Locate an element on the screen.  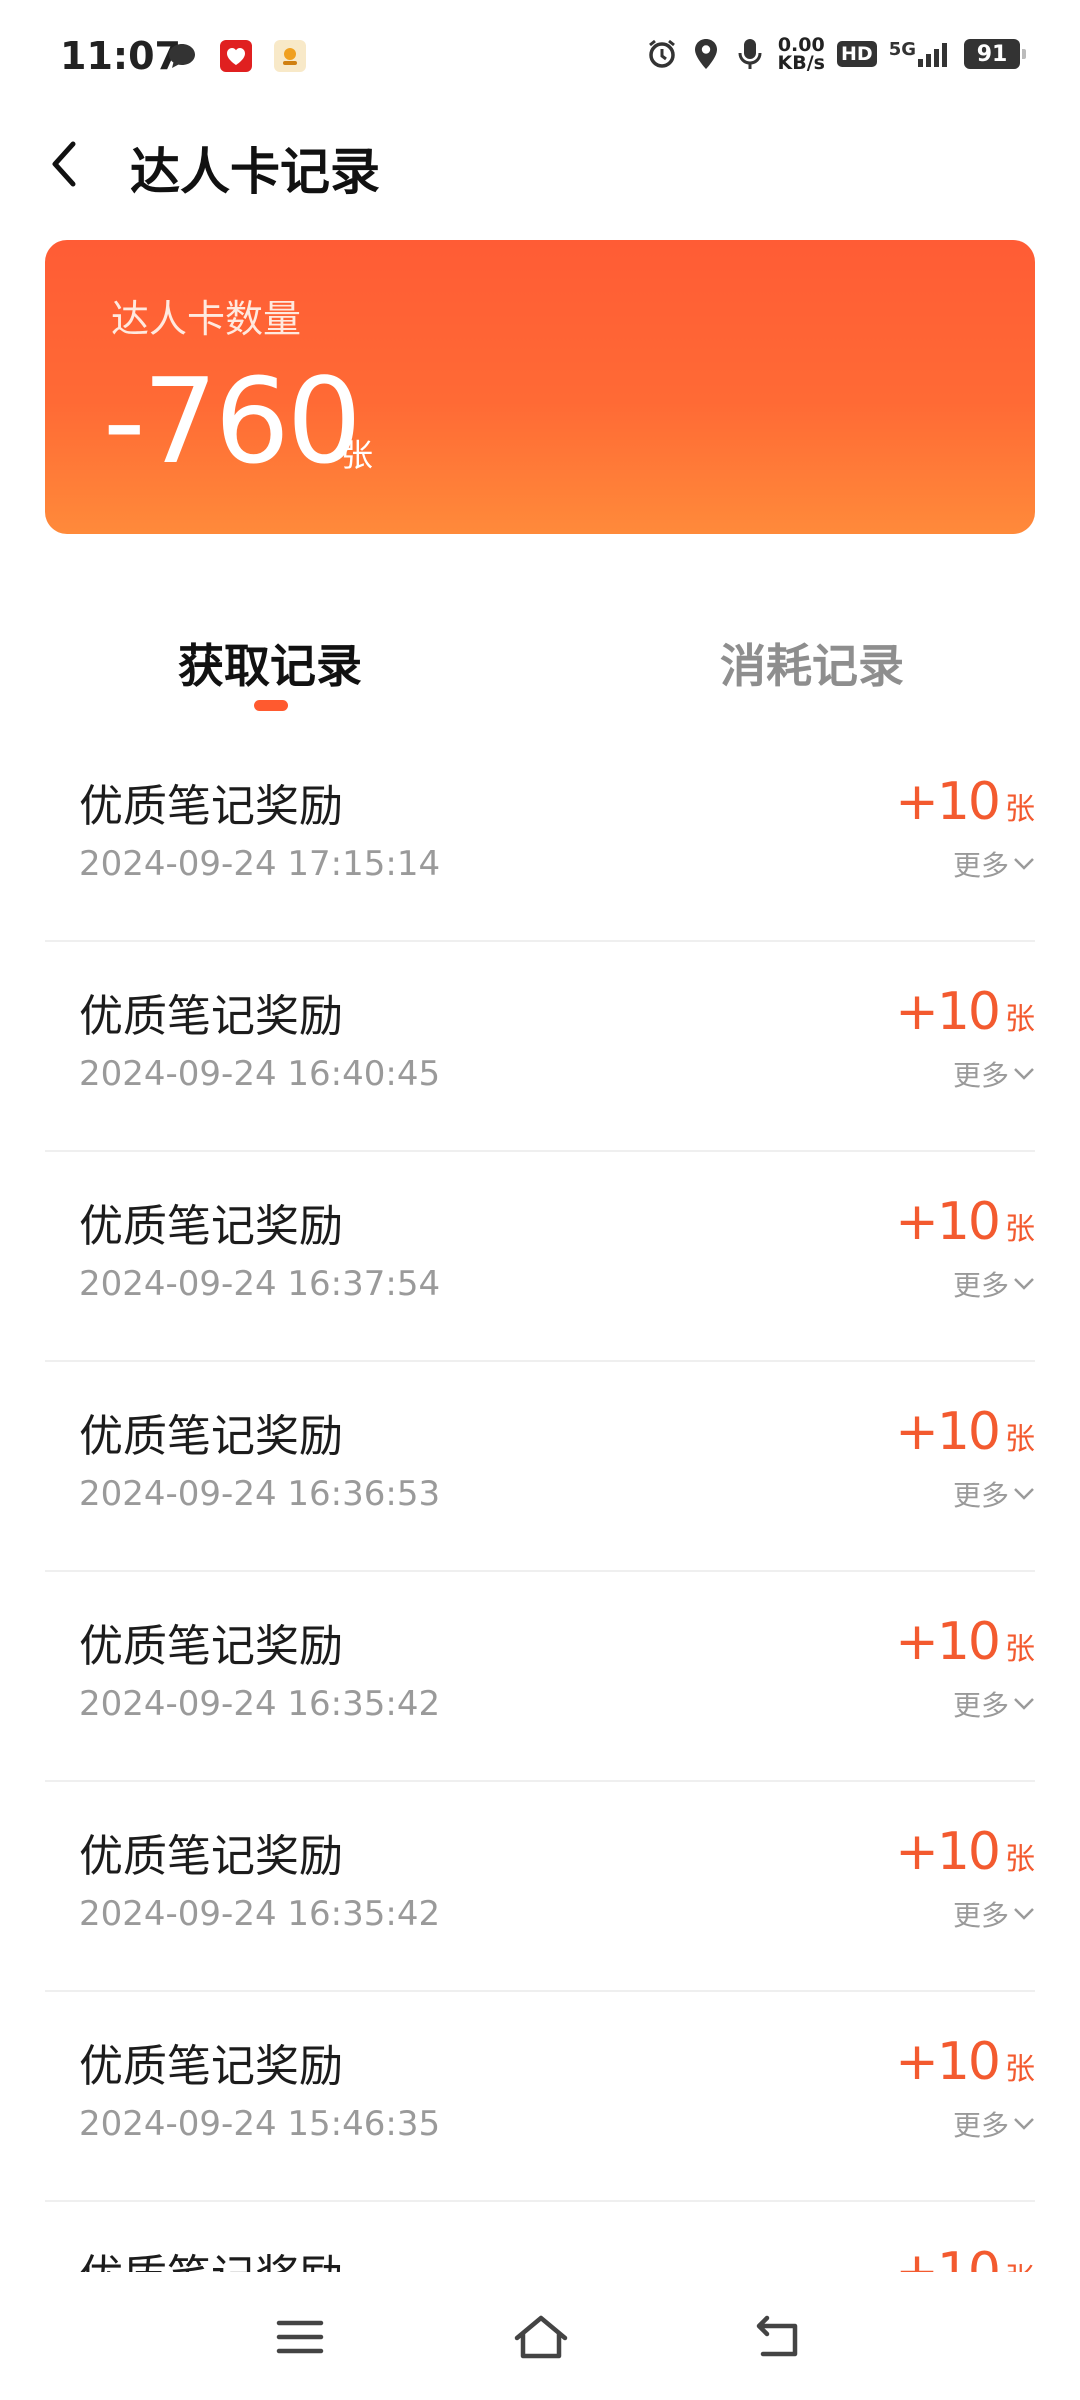
location-icon is located at coordinates (706, 54).